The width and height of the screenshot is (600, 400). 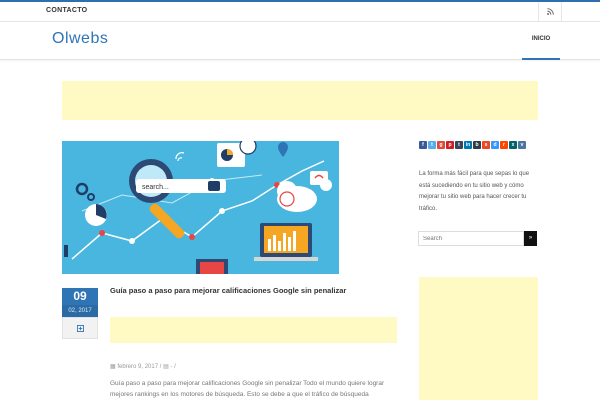 What do you see at coordinates (459, 145) in the screenshot?
I see `tumblr-icon: t` at bounding box center [459, 145].